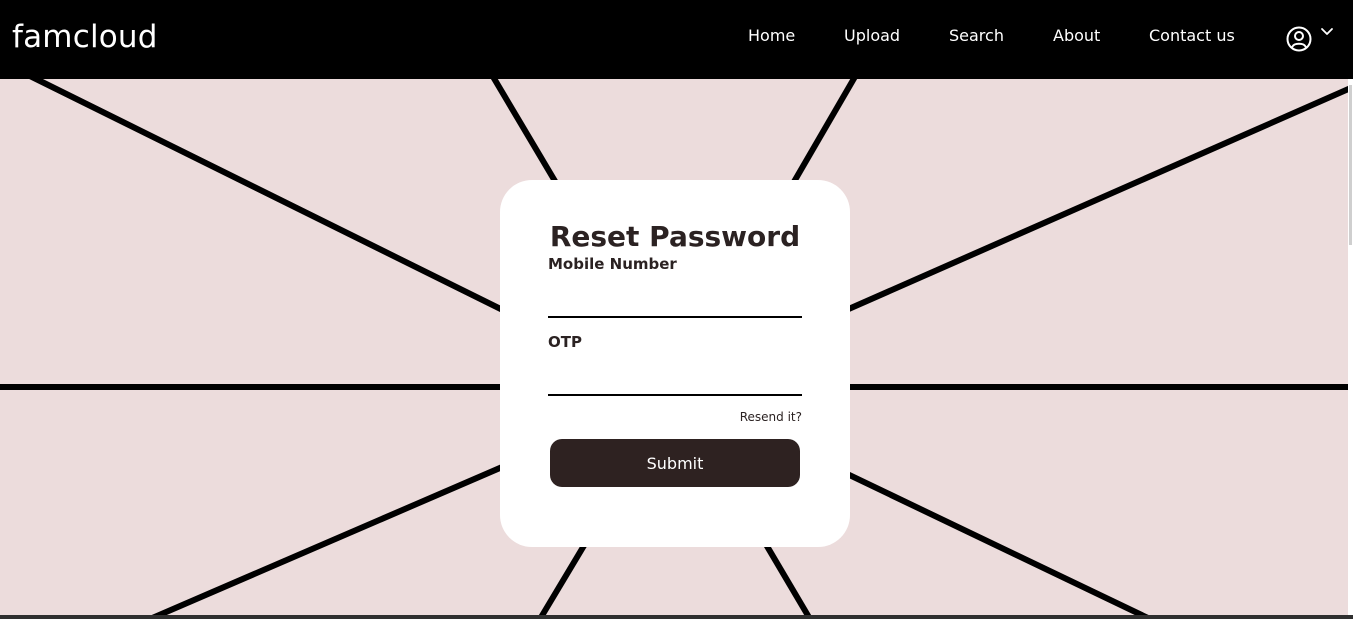  What do you see at coordinates (675, 381) in the screenshot?
I see `otp-input` at bounding box center [675, 381].